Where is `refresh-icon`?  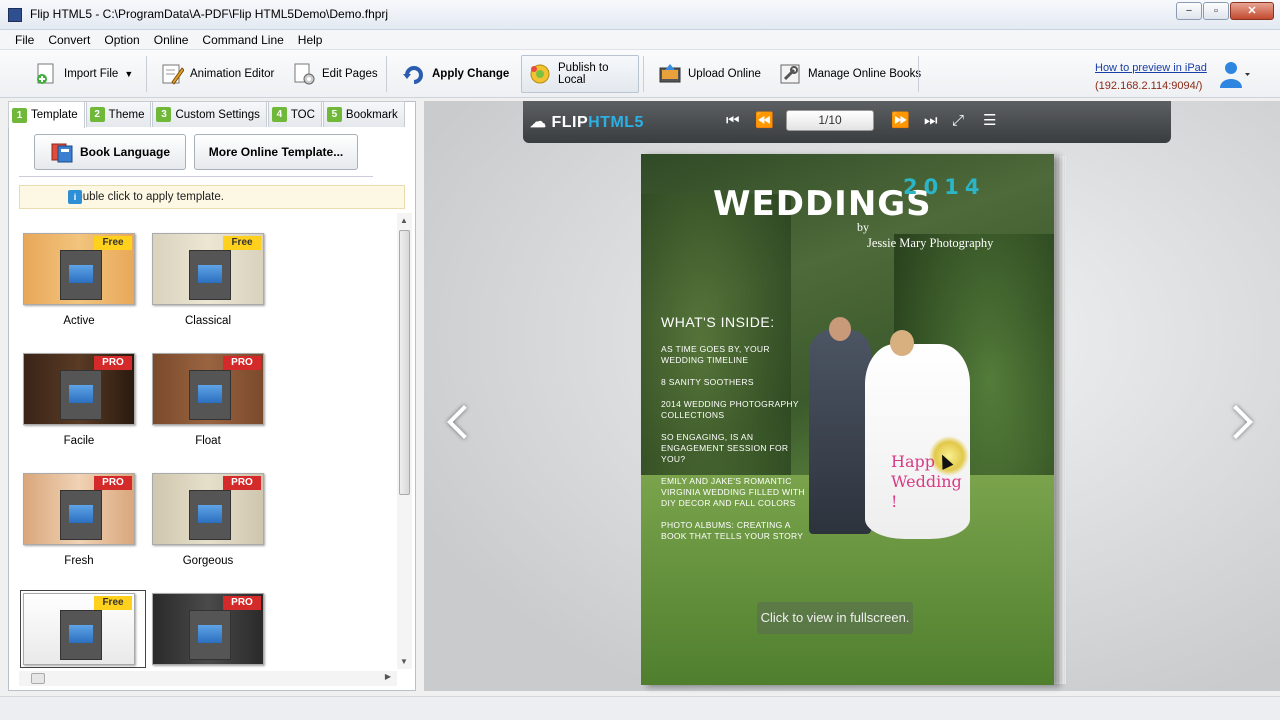 refresh-icon is located at coordinates (414, 74).